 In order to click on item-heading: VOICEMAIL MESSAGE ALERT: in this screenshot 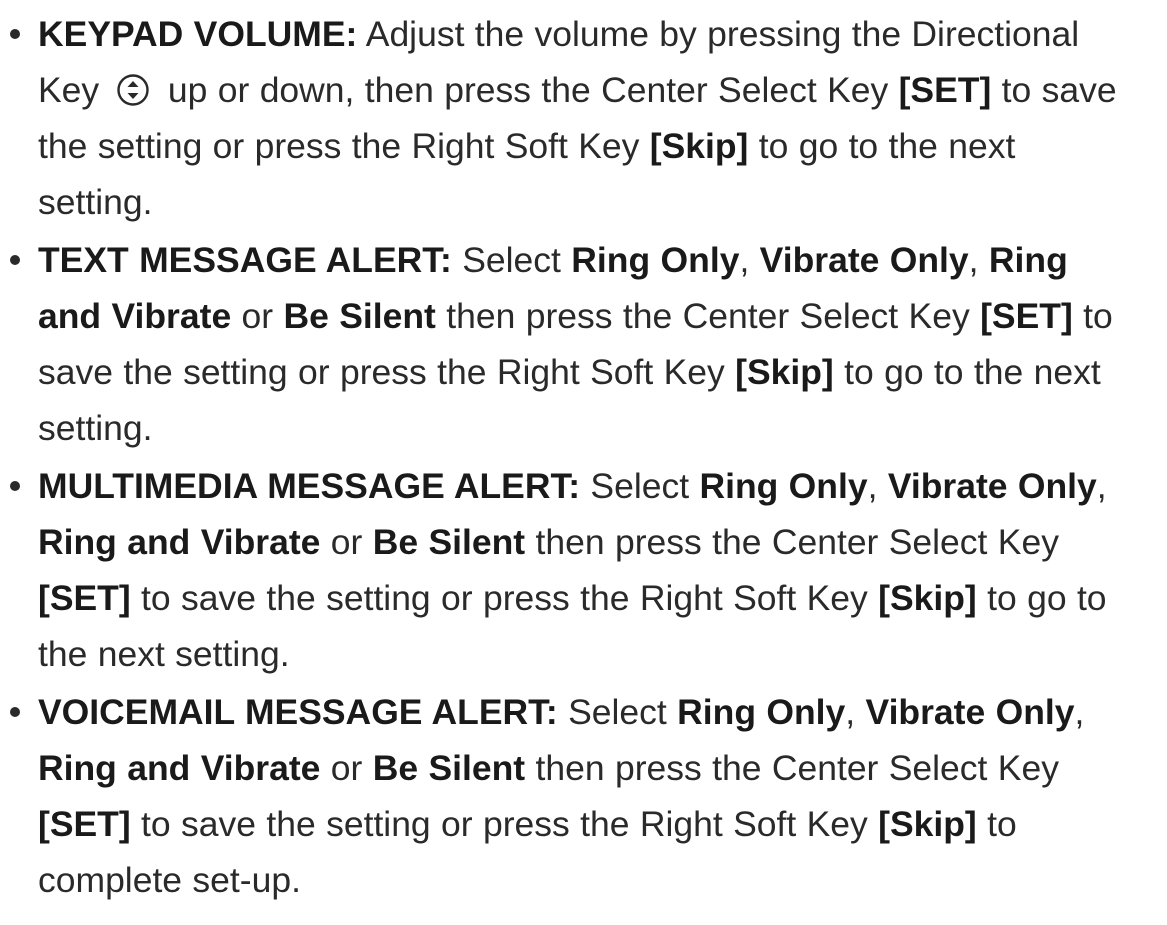, I will do `click(298, 712)`.